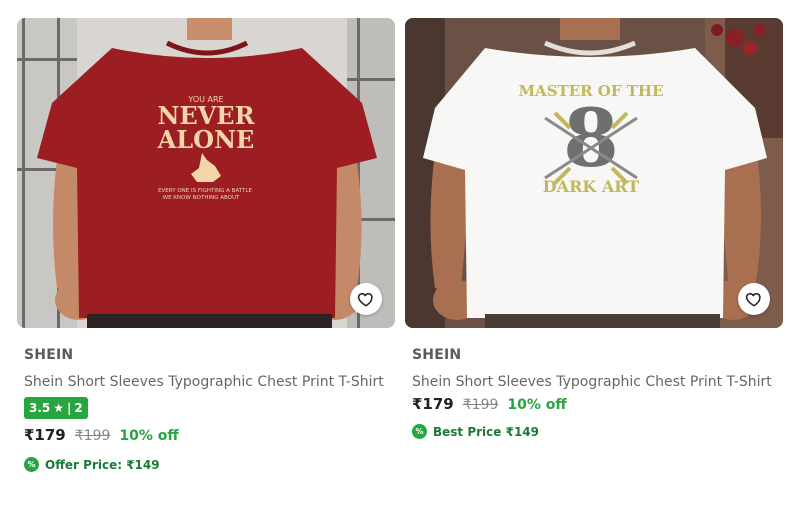 This screenshot has height=510, width=791. What do you see at coordinates (486, 431) in the screenshot?
I see `best-price-label: Best Price ₹149` at bounding box center [486, 431].